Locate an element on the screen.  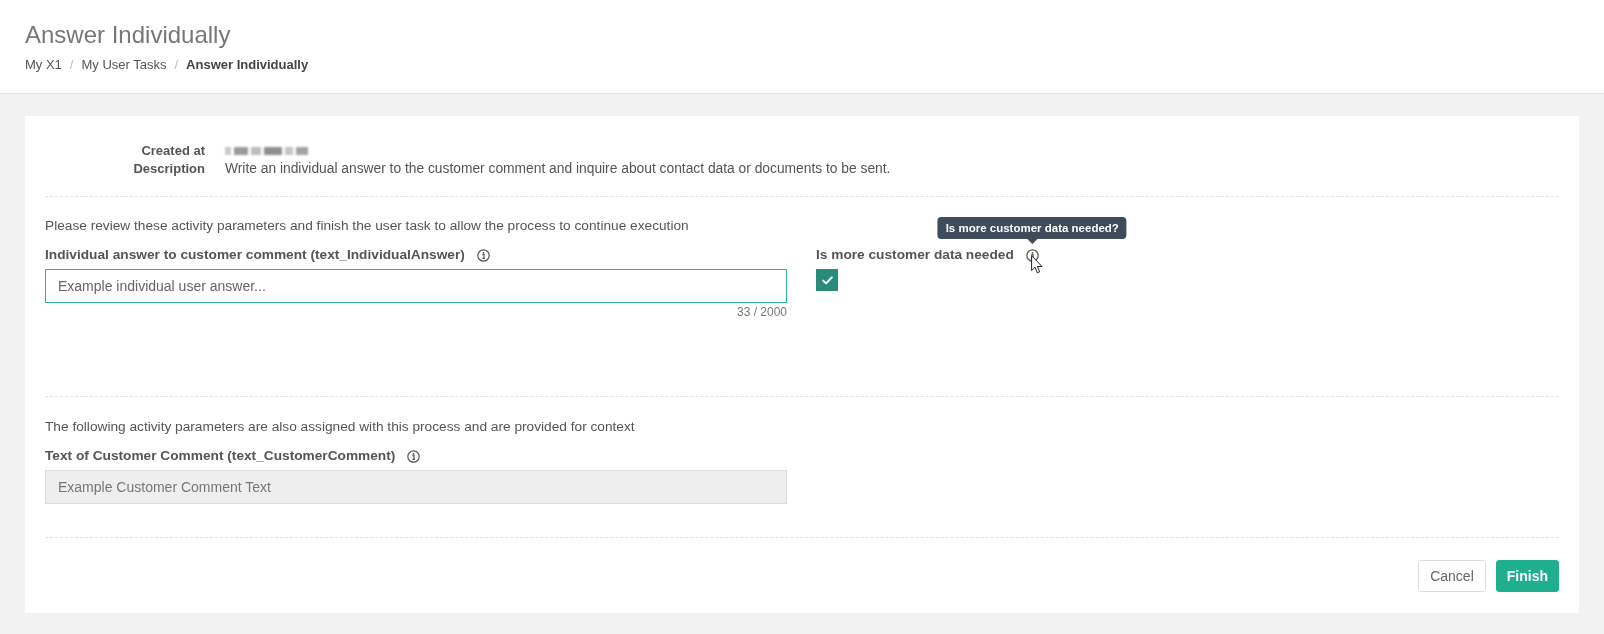
cancel-button: Cancel is located at coordinates (1452, 576).